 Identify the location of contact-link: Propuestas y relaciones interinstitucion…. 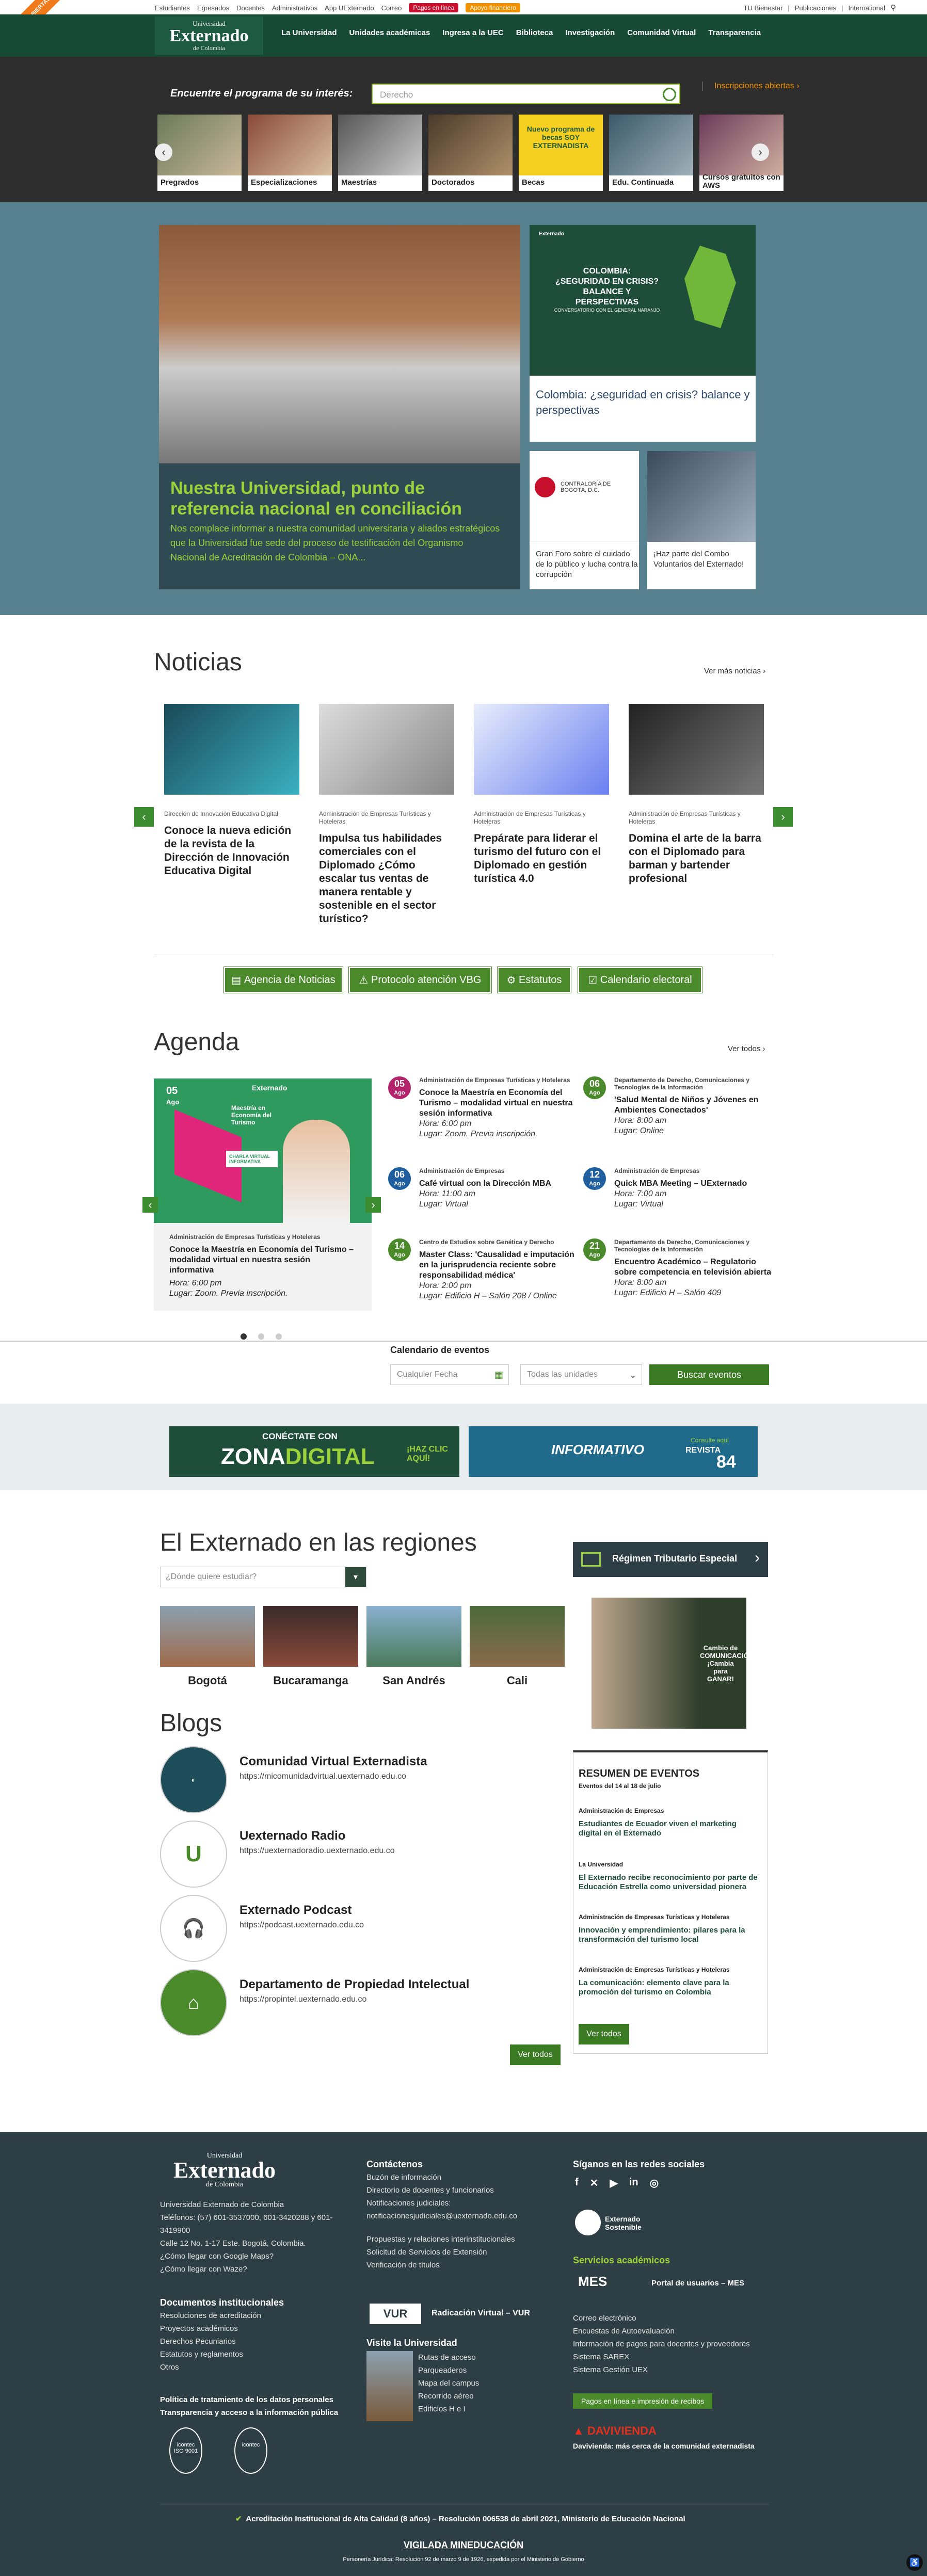
(454, 2240).